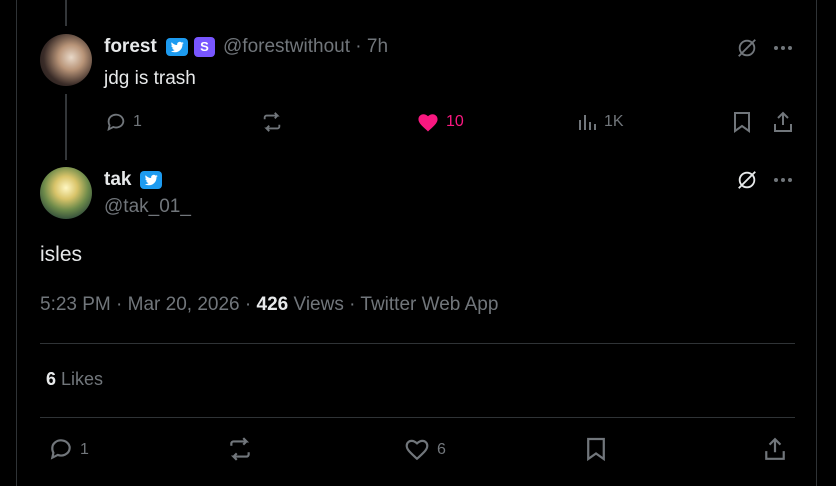  Describe the element at coordinates (455, 121) in the screenshot. I see `like-count: 10` at that location.